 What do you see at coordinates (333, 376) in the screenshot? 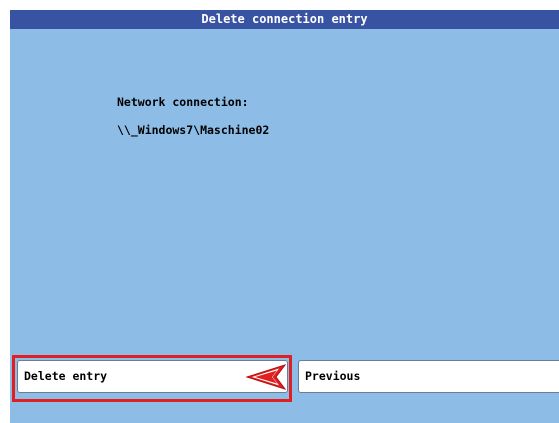
I see `previous-label: Previous` at bounding box center [333, 376].